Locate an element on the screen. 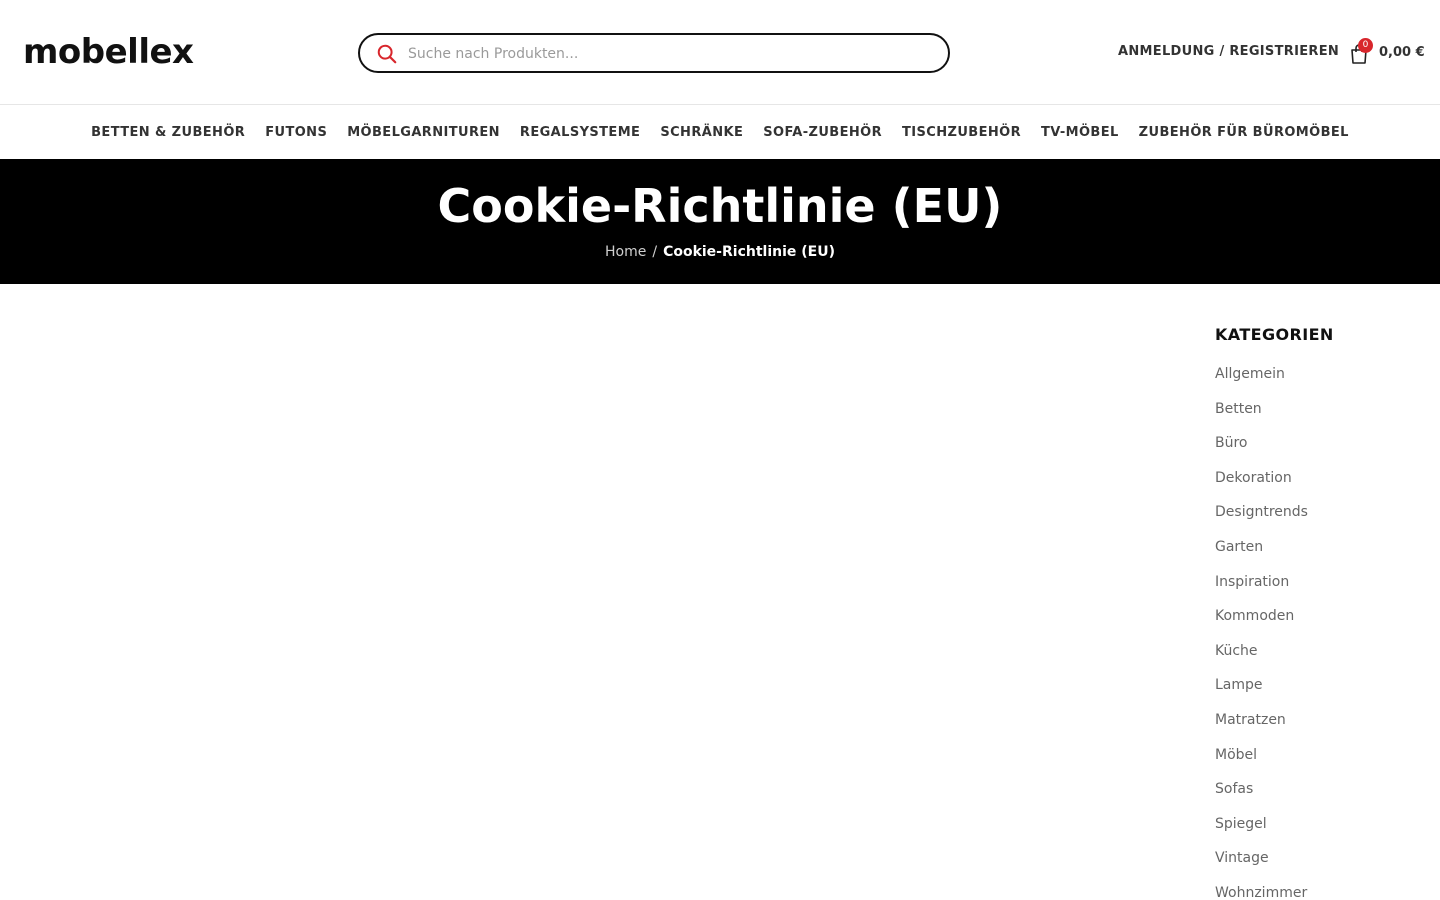 The width and height of the screenshot is (1440, 900). category-link-lampe: Lampe is located at coordinates (1325, 685).